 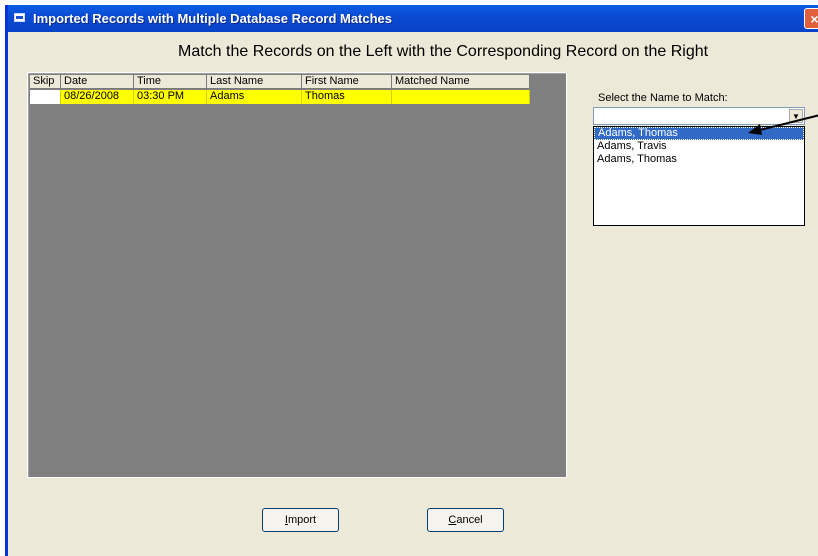 What do you see at coordinates (254, 97) in the screenshot?
I see `cell-last-name: Adams` at bounding box center [254, 97].